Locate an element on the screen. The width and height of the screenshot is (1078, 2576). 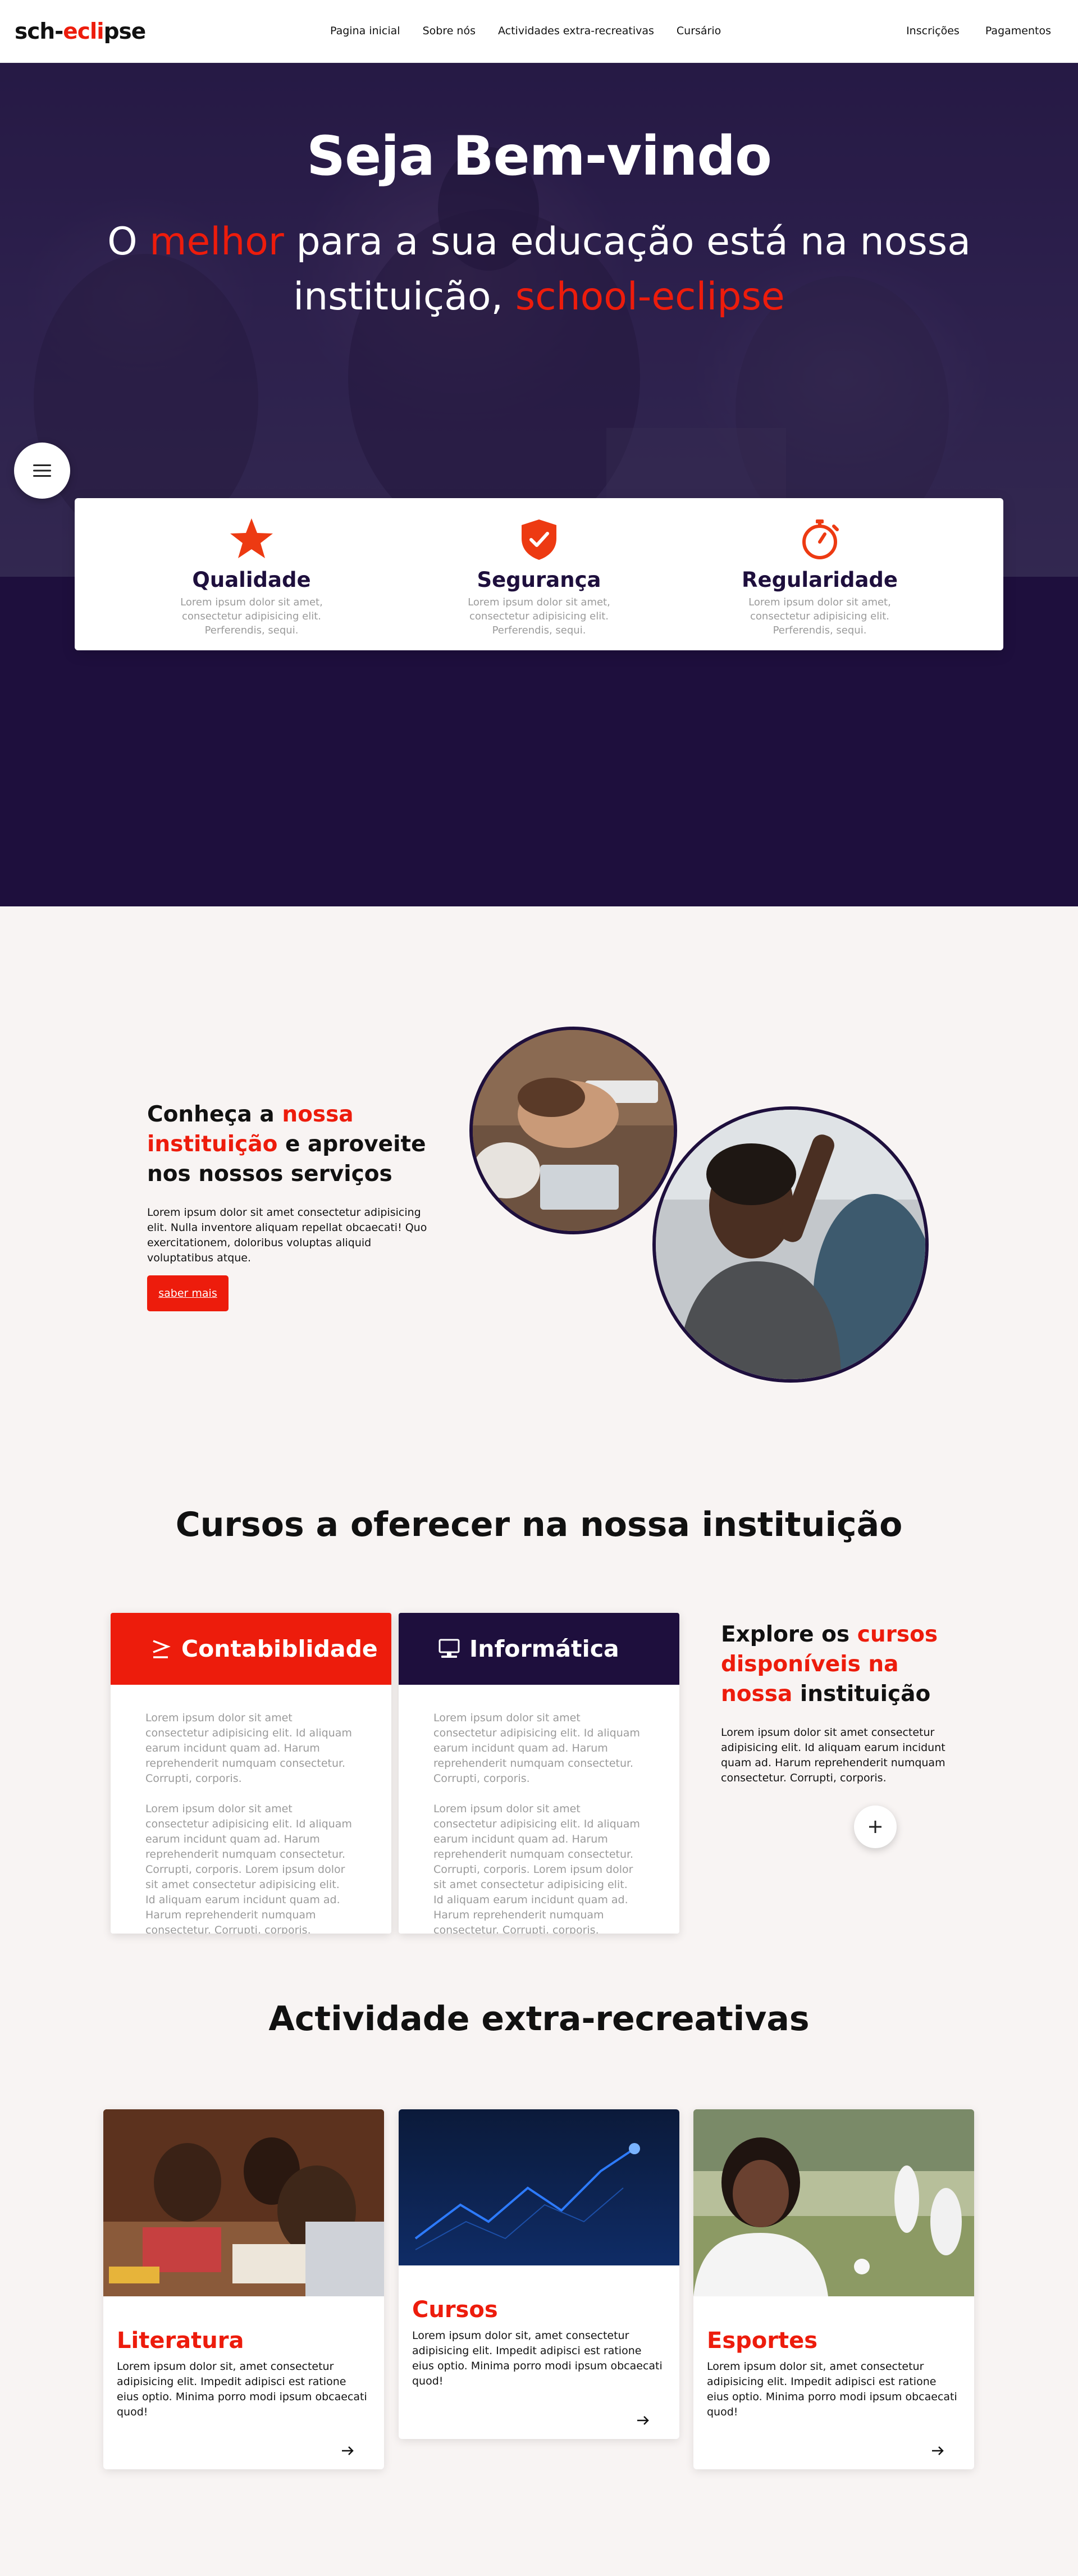
literature-photo is located at coordinates (243, 2202).